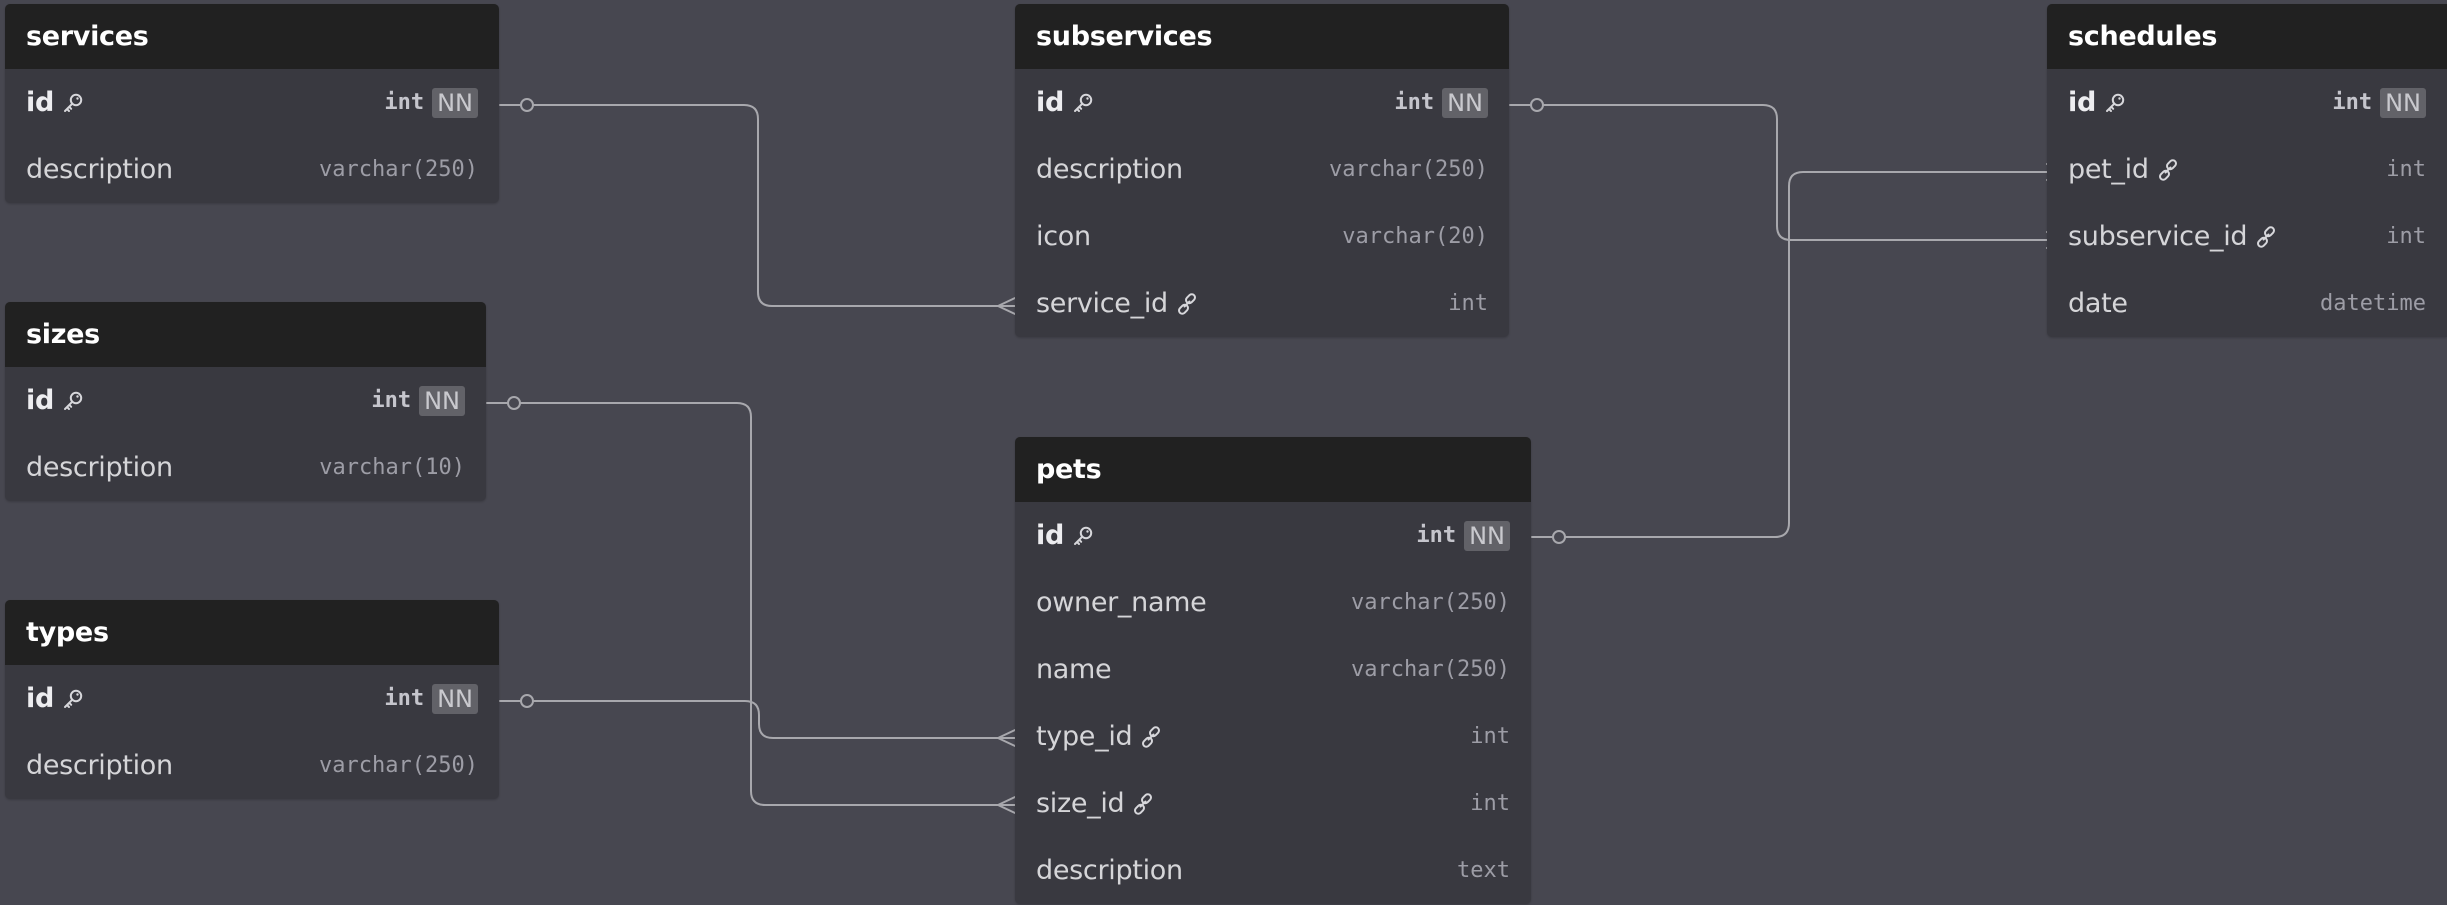 This screenshot has height=905, width=2447. Describe the element at coordinates (2247, 36) in the screenshot. I see `table-header: schedules` at that location.